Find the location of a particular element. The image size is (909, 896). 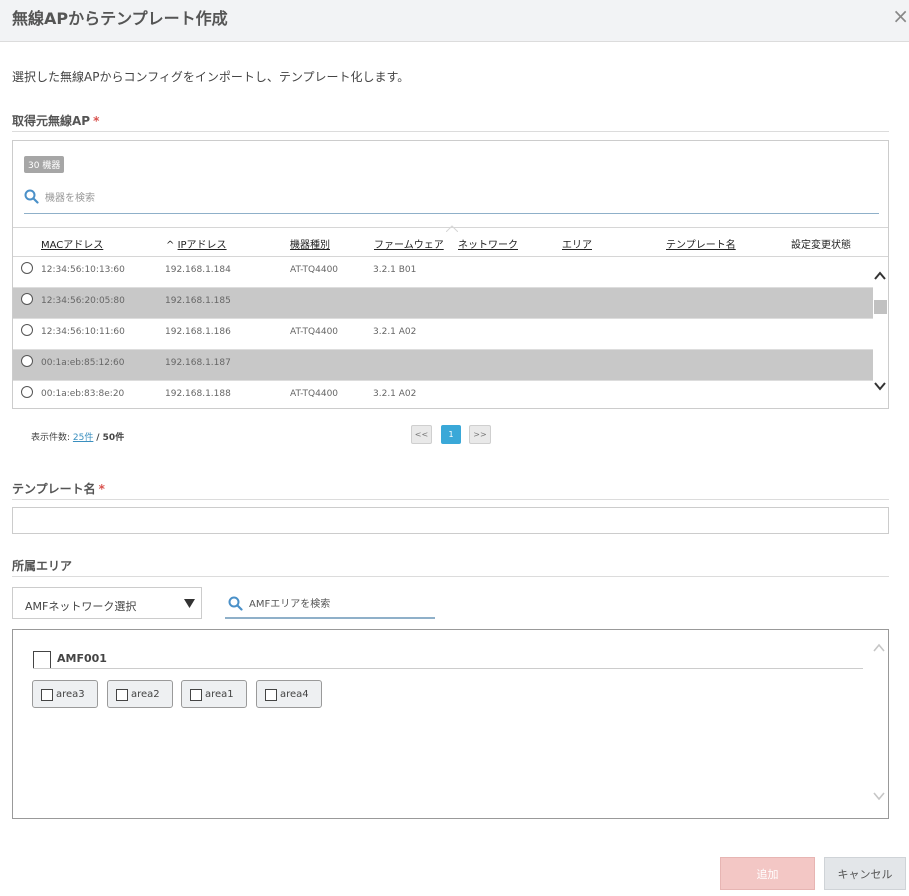

column-header-network: ネットワーク is located at coordinates (488, 243).